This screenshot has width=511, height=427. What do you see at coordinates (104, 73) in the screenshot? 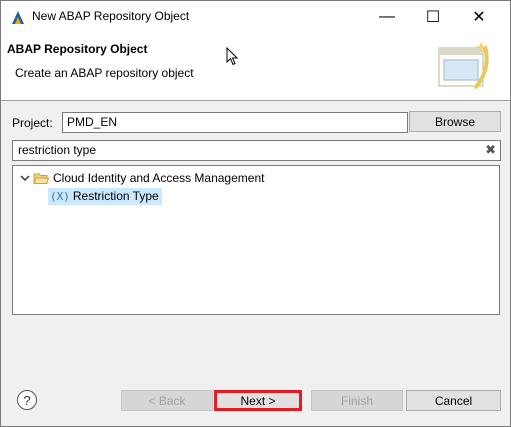
I see `page-description: Create an ABAP repository object` at bounding box center [104, 73].